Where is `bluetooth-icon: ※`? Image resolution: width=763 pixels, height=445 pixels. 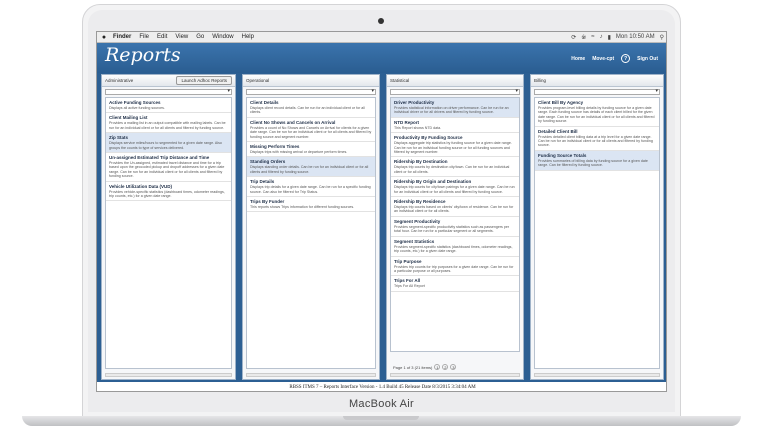
bluetooth-icon: ※ is located at coordinates (583, 37).